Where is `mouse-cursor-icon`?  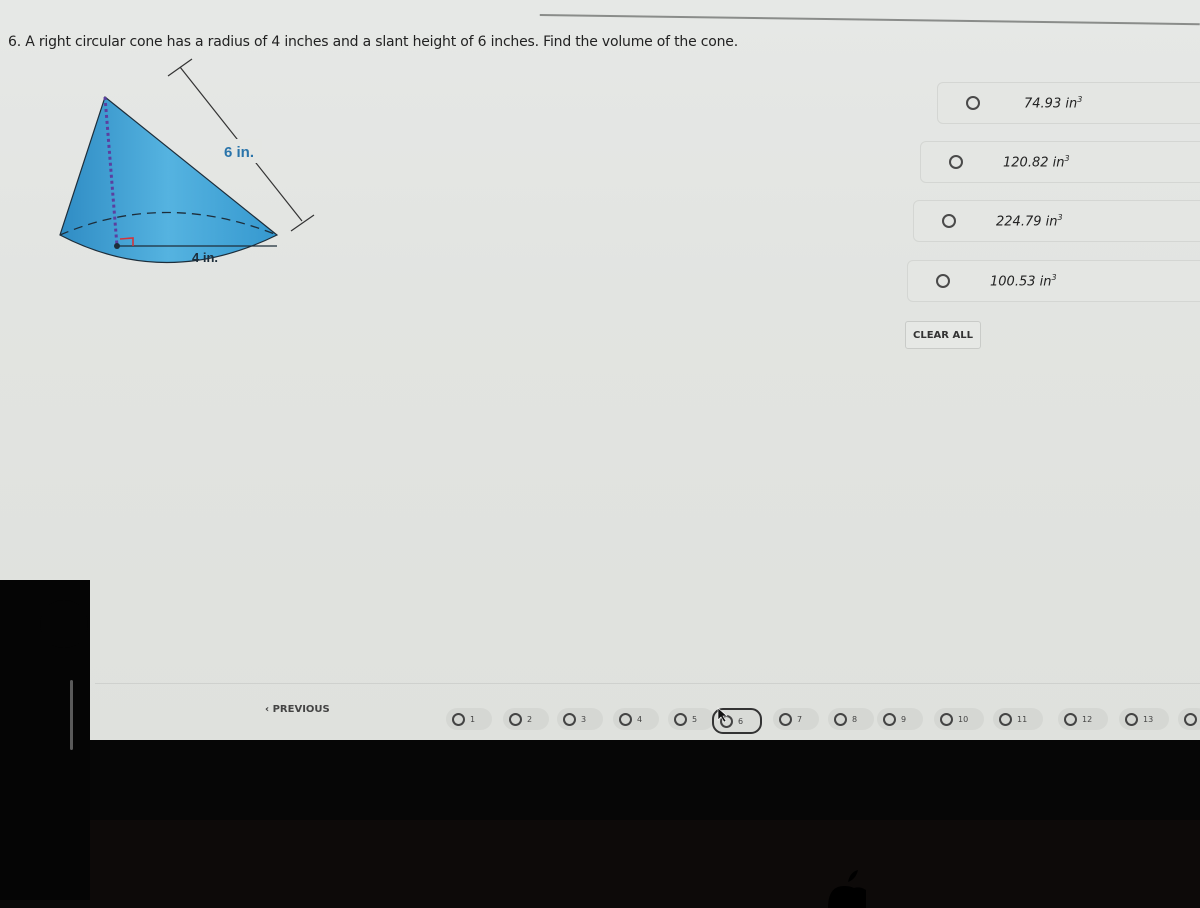
mouse-cursor-icon is located at coordinates (722, 715).